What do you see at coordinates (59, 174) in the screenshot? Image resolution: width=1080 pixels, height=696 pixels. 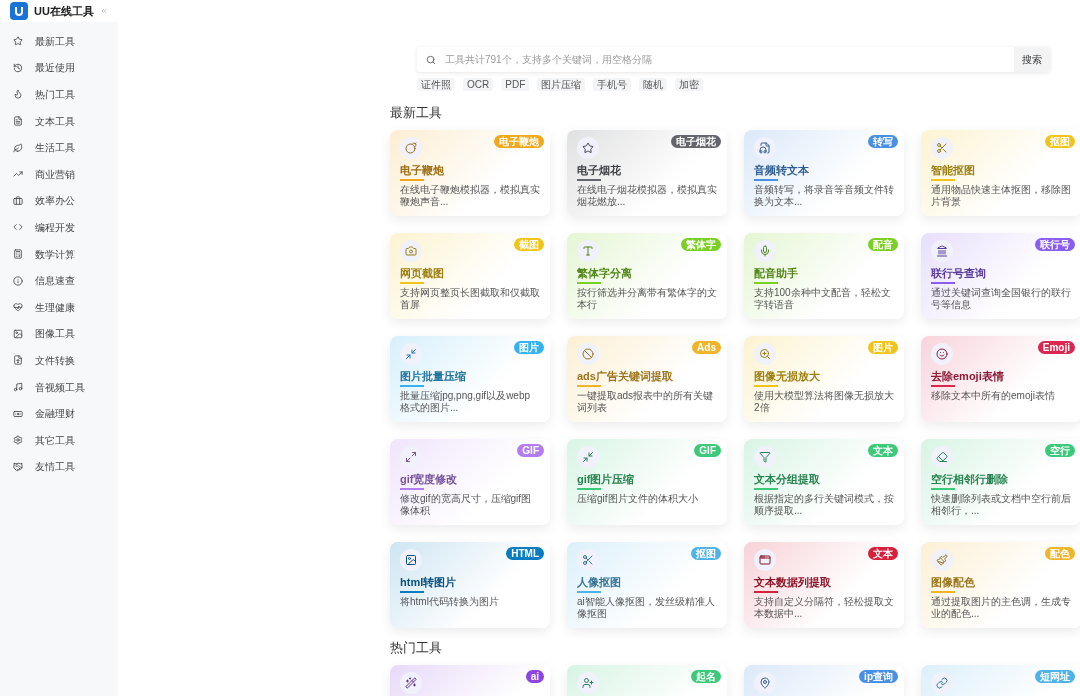 I see `sidebar-item: 商业营销` at bounding box center [59, 174].